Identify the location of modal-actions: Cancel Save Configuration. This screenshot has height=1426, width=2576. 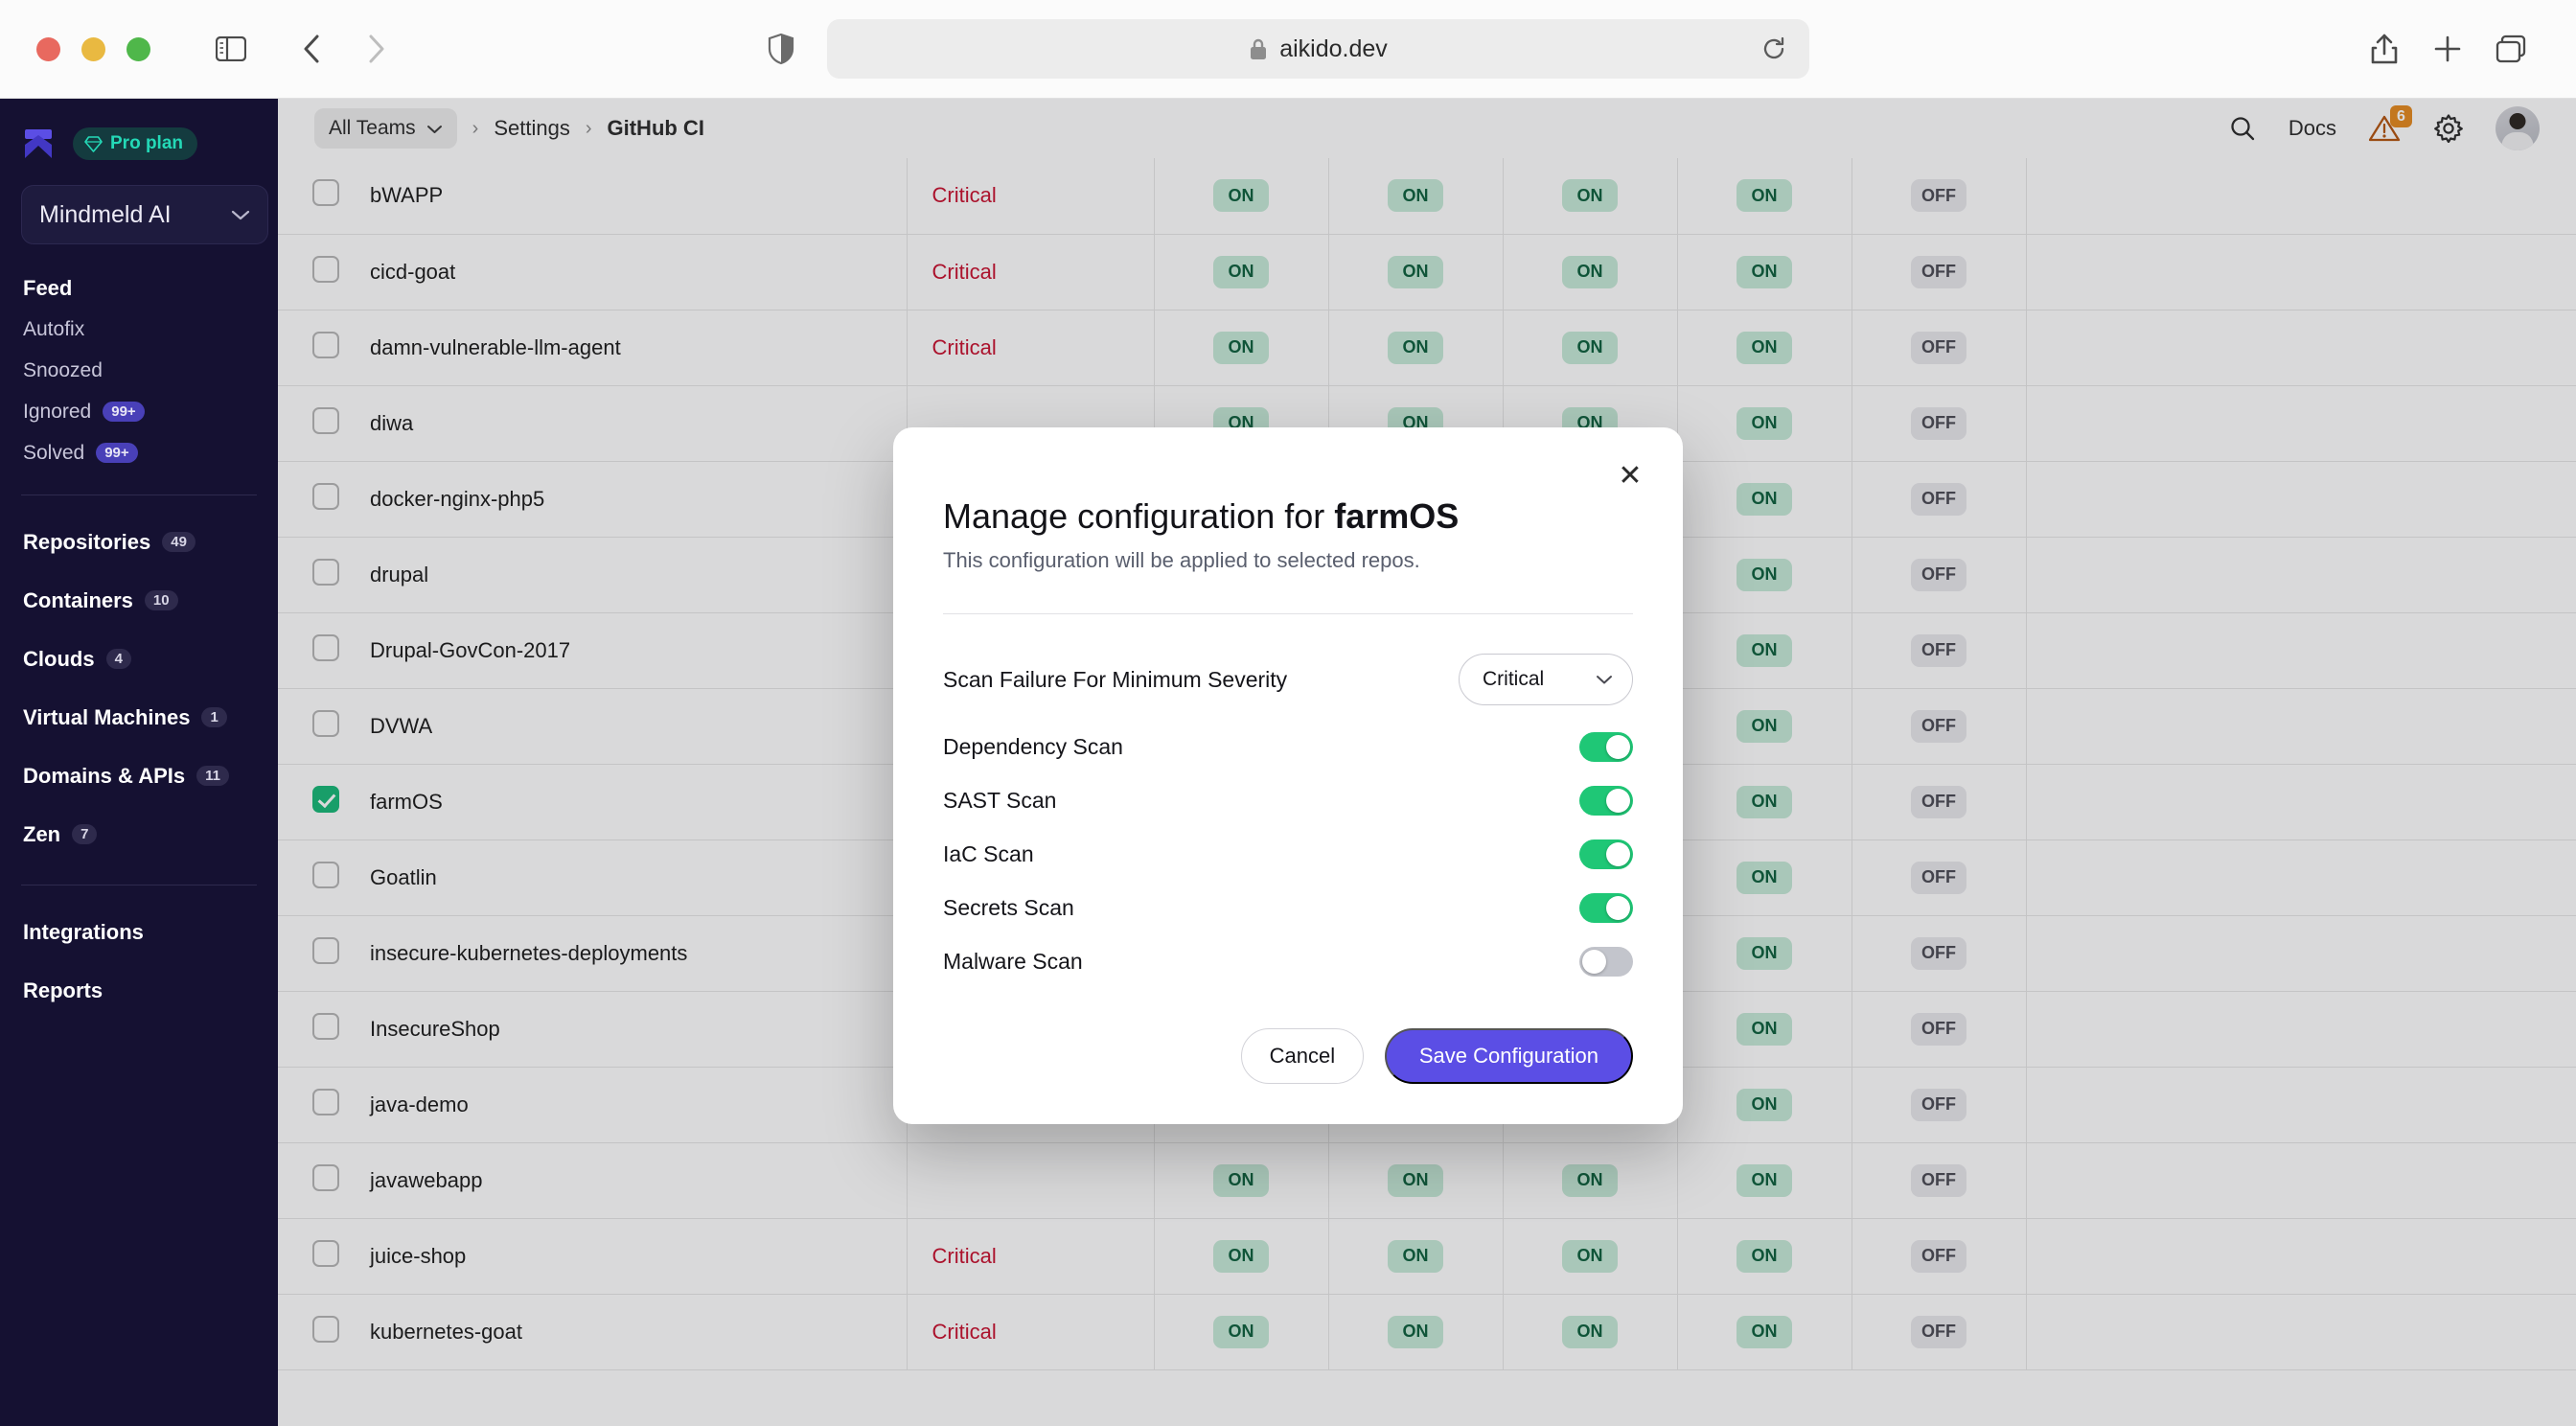
(1288, 1056).